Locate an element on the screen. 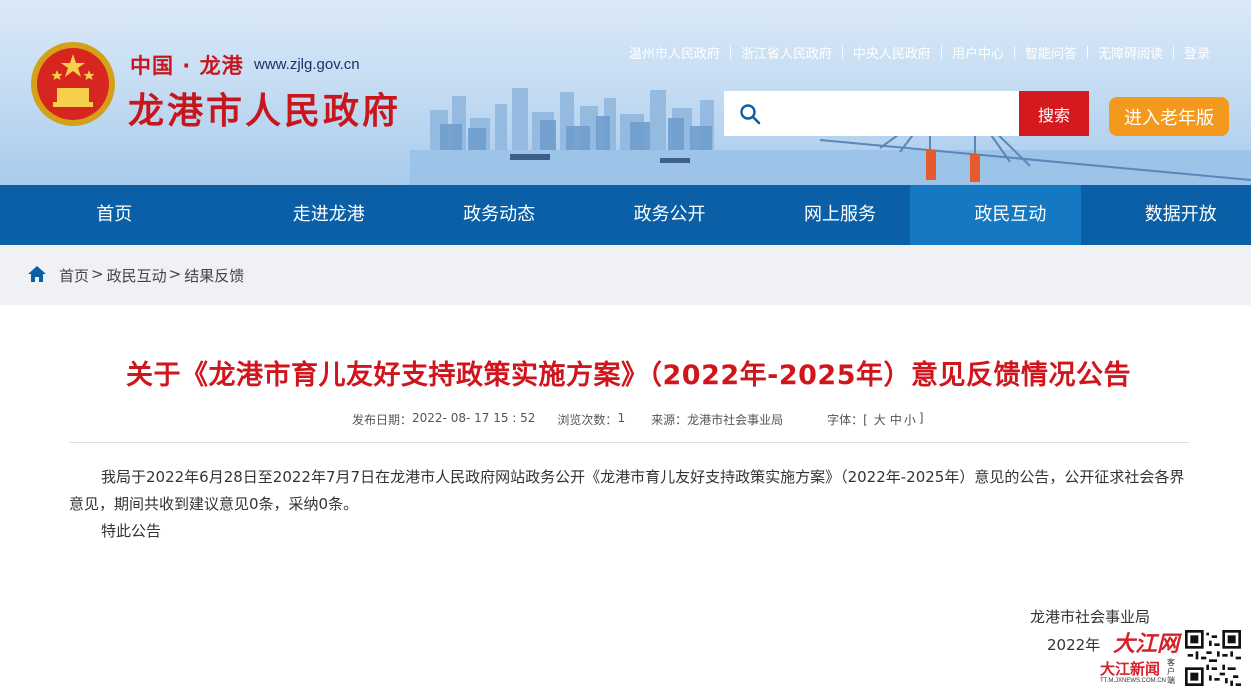 The height and width of the screenshot is (695, 1251). source-value: 龙港市社会事业局 is located at coordinates (735, 420).